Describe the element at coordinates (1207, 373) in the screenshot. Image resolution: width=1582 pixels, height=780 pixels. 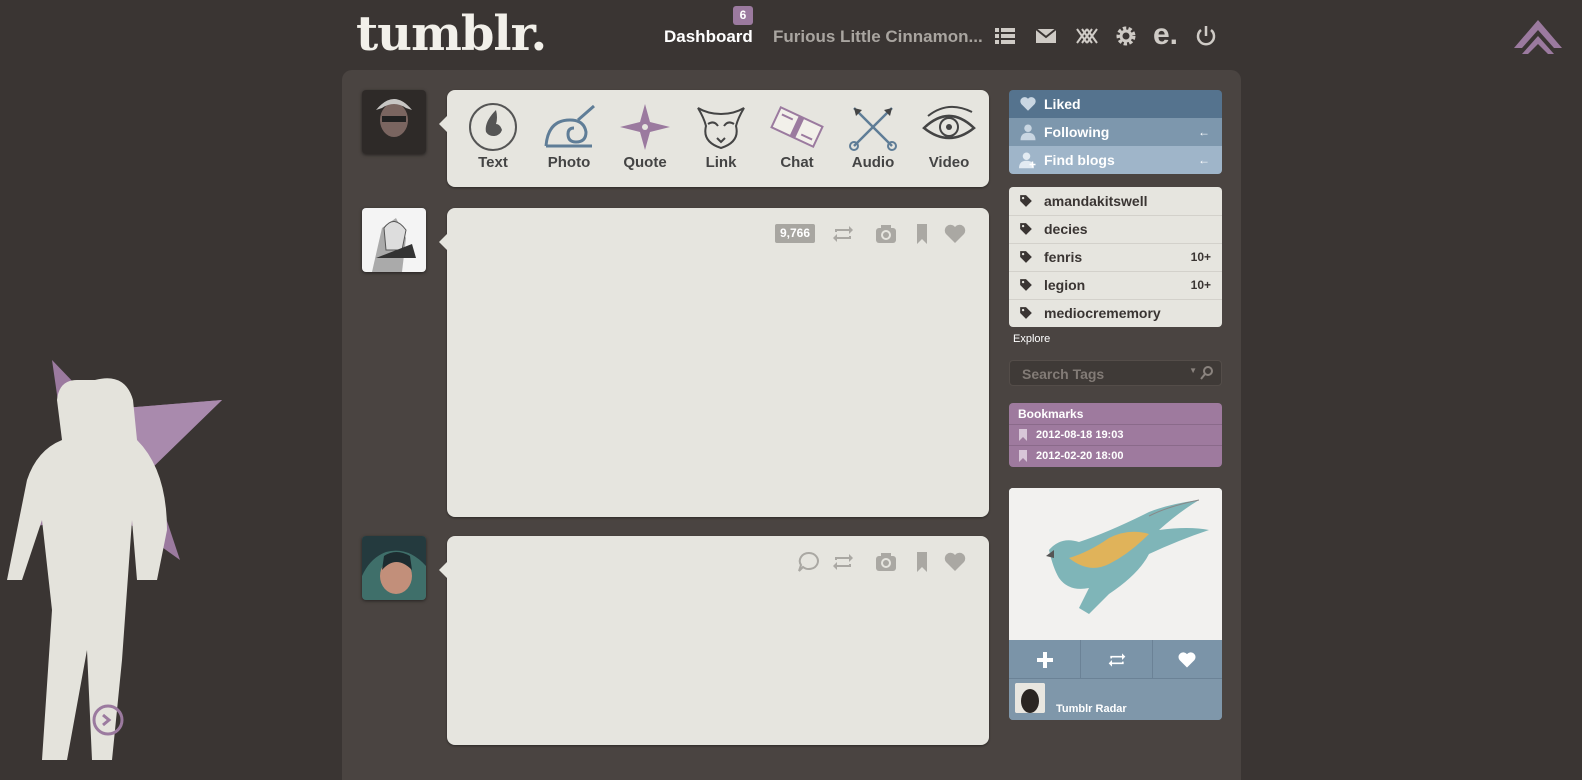
I see `search-icon` at that location.